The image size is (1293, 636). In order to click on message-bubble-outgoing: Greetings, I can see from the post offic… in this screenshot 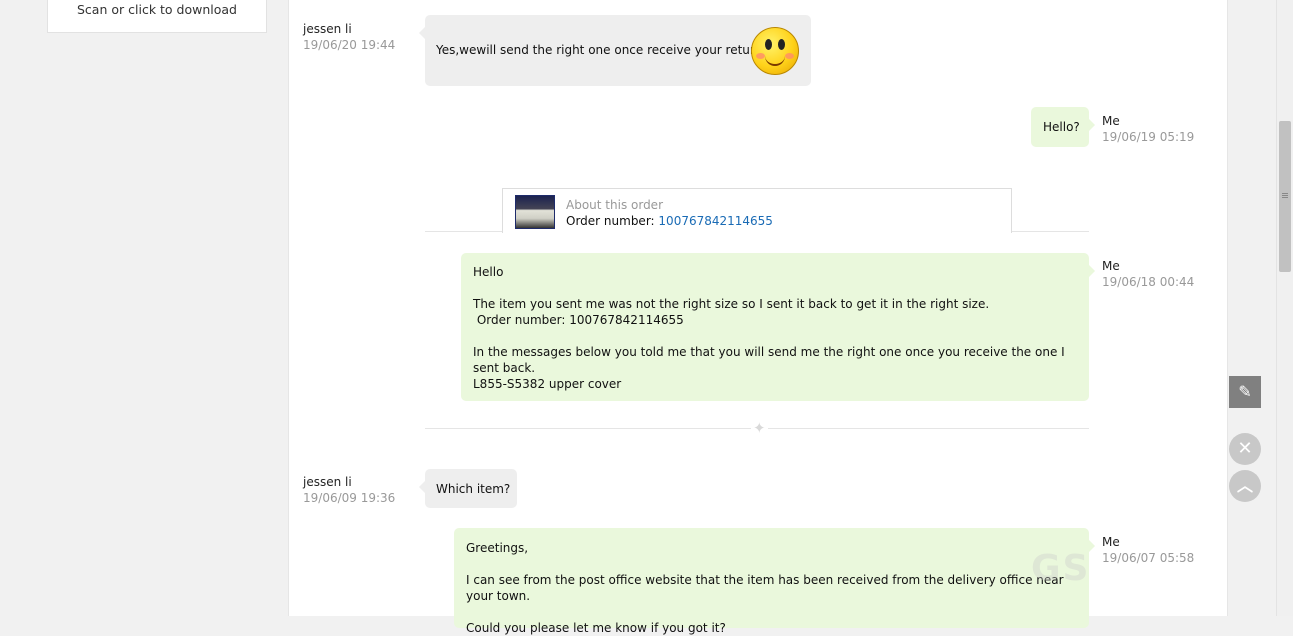, I will do `click(774, 581)`.